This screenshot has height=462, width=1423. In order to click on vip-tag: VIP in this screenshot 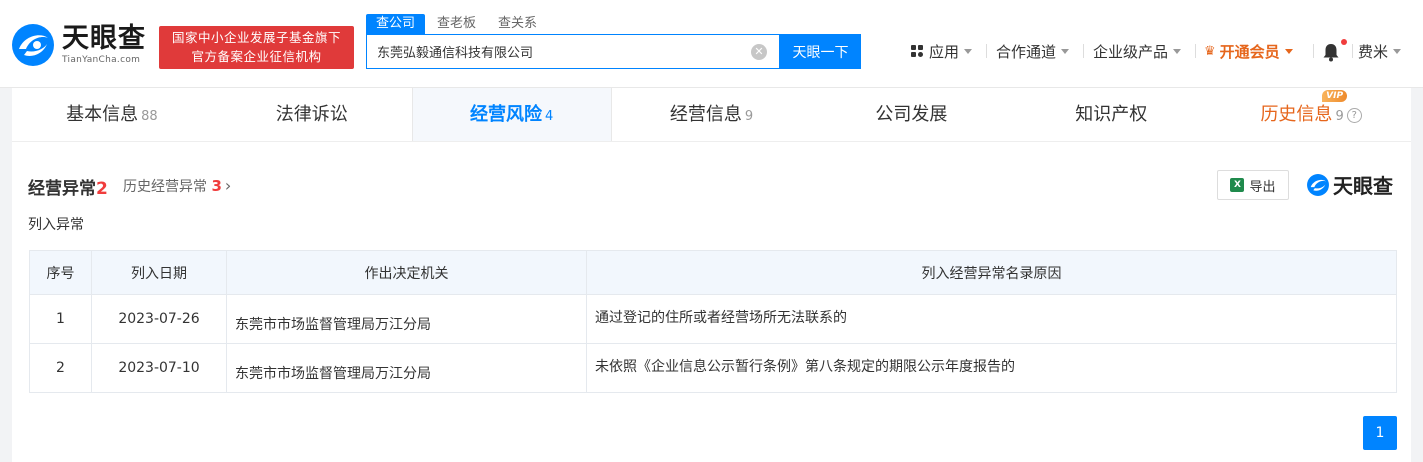, I will do `click(1335, 96)`.